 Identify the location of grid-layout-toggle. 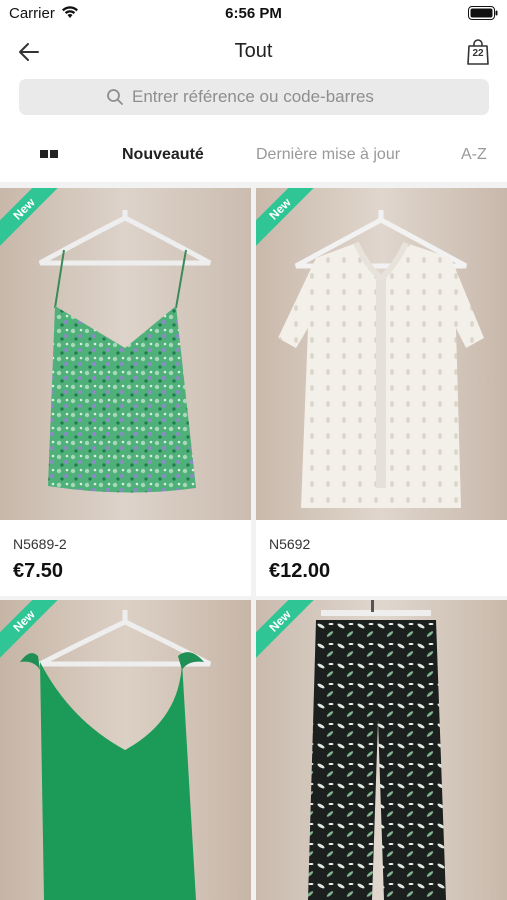
(50, 155).